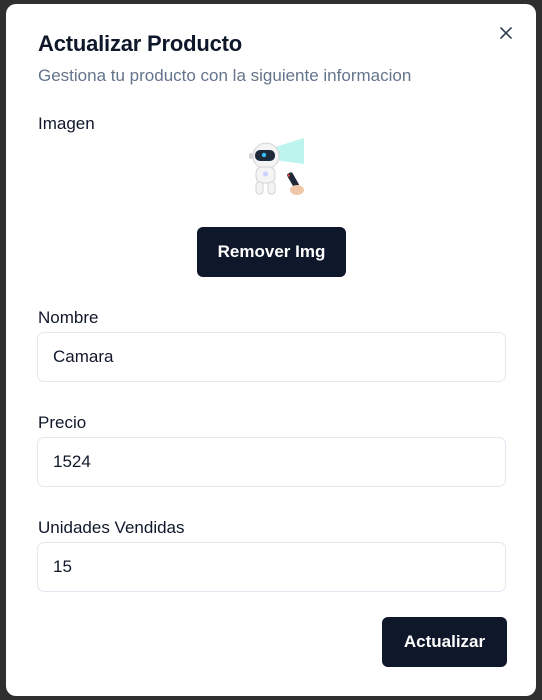  I want to click on name-label: Nombre, so click(68, 317).